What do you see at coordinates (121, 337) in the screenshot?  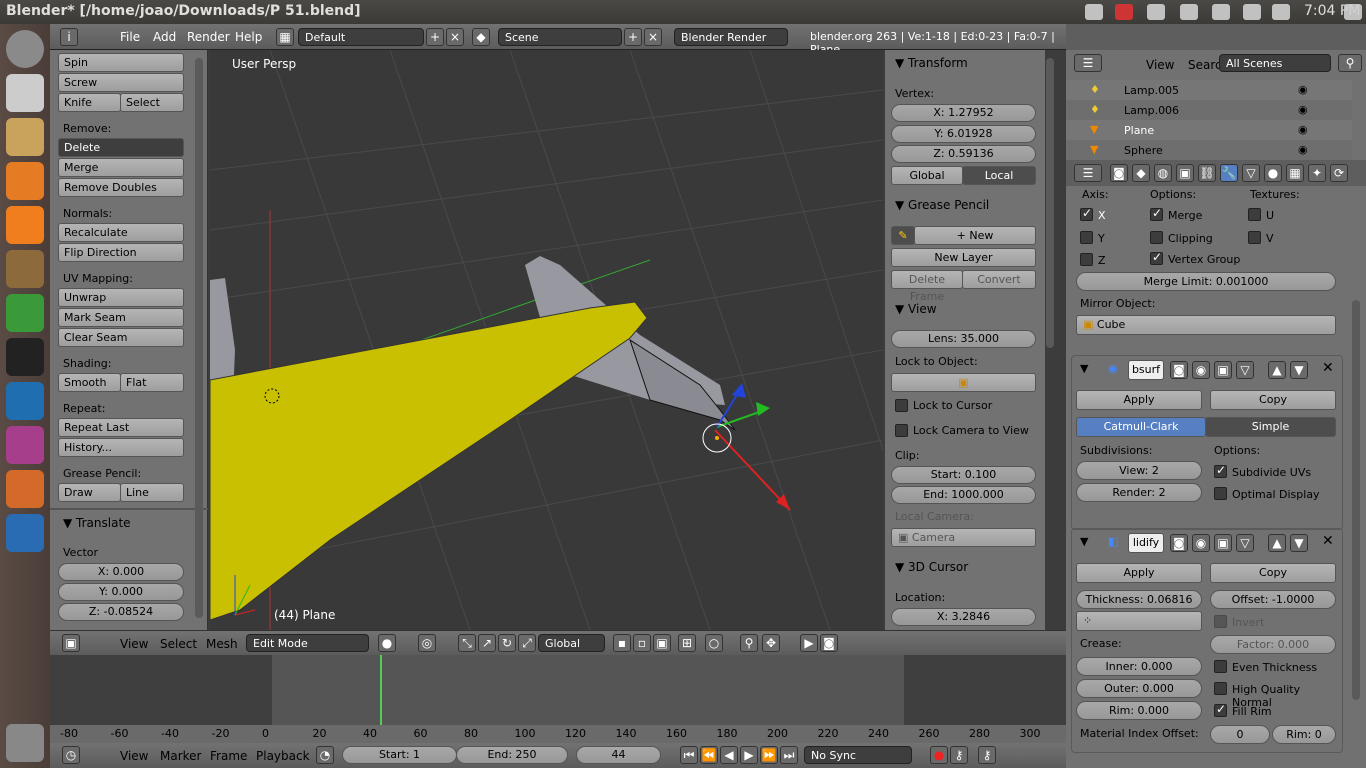 I see `clear-seam-button: Clear Seam` at bounding box center [121, 337].